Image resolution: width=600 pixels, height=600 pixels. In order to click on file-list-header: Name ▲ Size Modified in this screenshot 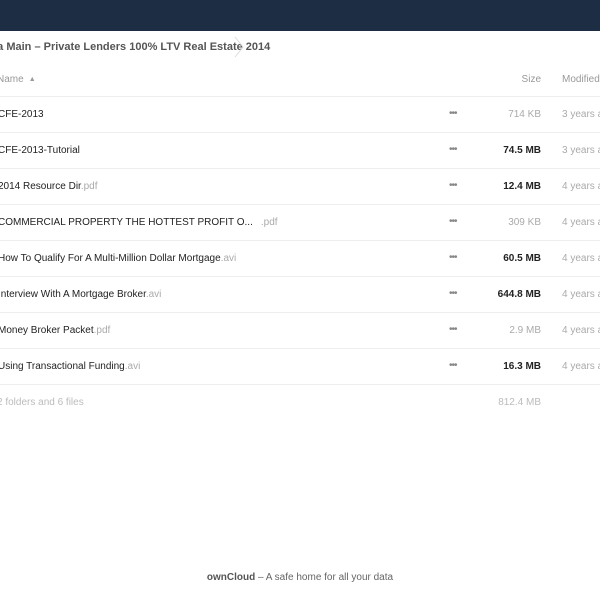, I will do `click(300, 80)`.